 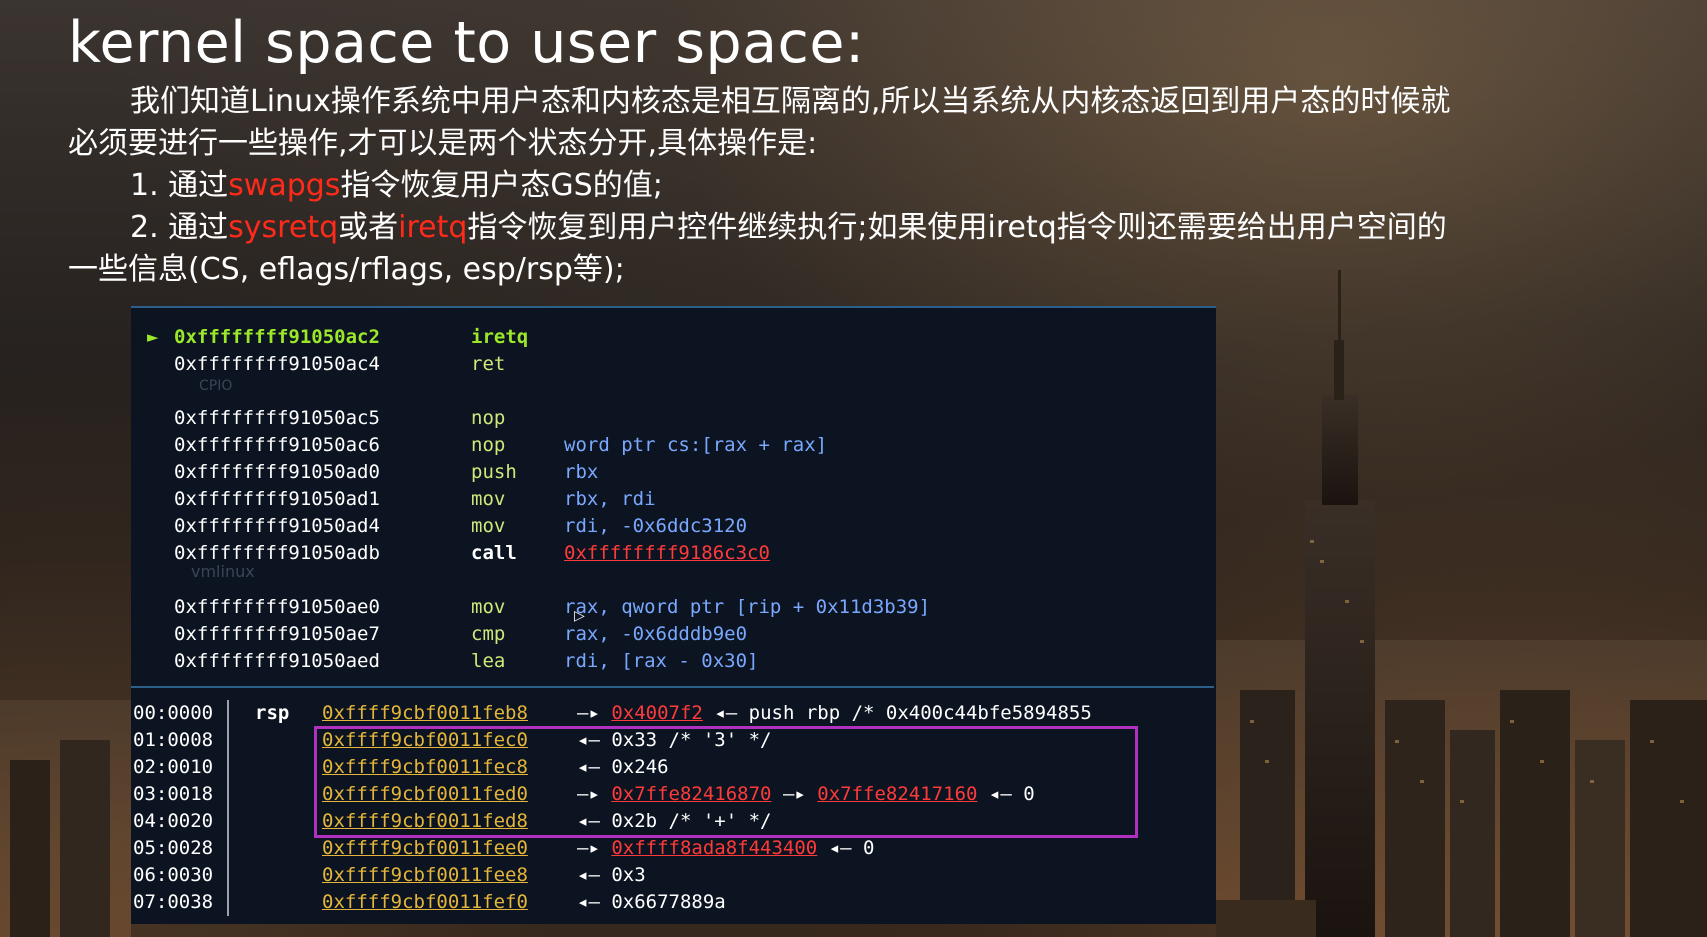 I want to click on ghost-label-cpio: CPIO, so click(x=216, y=386).